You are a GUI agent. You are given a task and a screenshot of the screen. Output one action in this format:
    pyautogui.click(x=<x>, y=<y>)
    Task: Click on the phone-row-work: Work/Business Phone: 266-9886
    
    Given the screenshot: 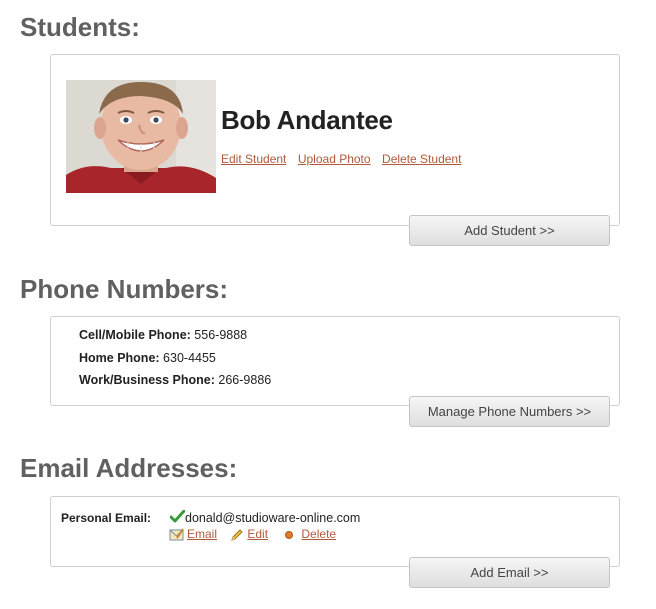 What is the action you would take?
    pyautogui.click(x=175, y=380)
    